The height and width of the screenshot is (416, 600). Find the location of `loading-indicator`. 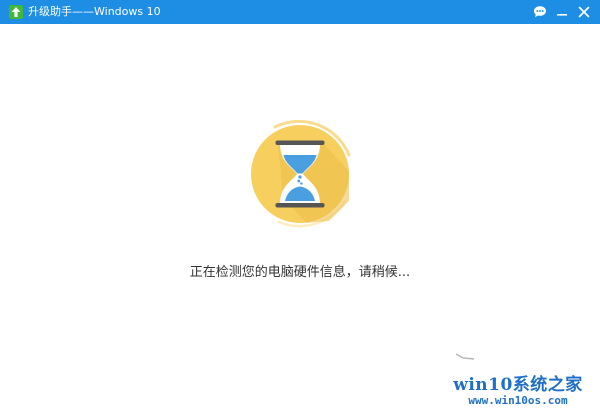

loading-indicator is located at coordinates (300, 174).